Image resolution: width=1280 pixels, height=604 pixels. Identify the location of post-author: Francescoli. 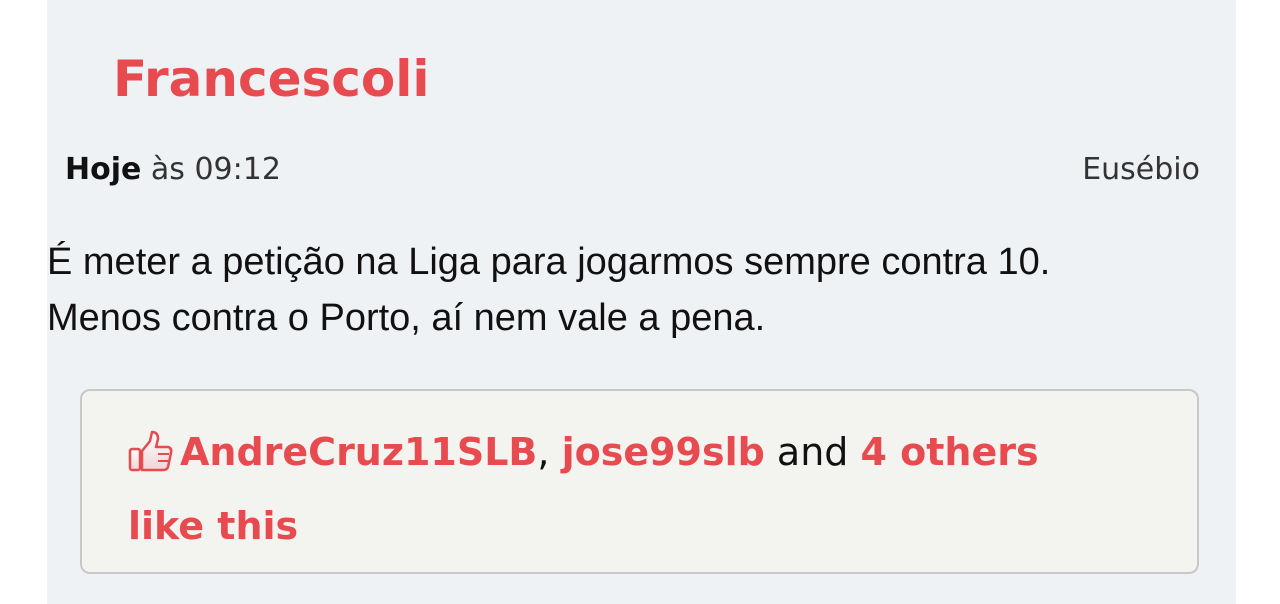
(271, 79).